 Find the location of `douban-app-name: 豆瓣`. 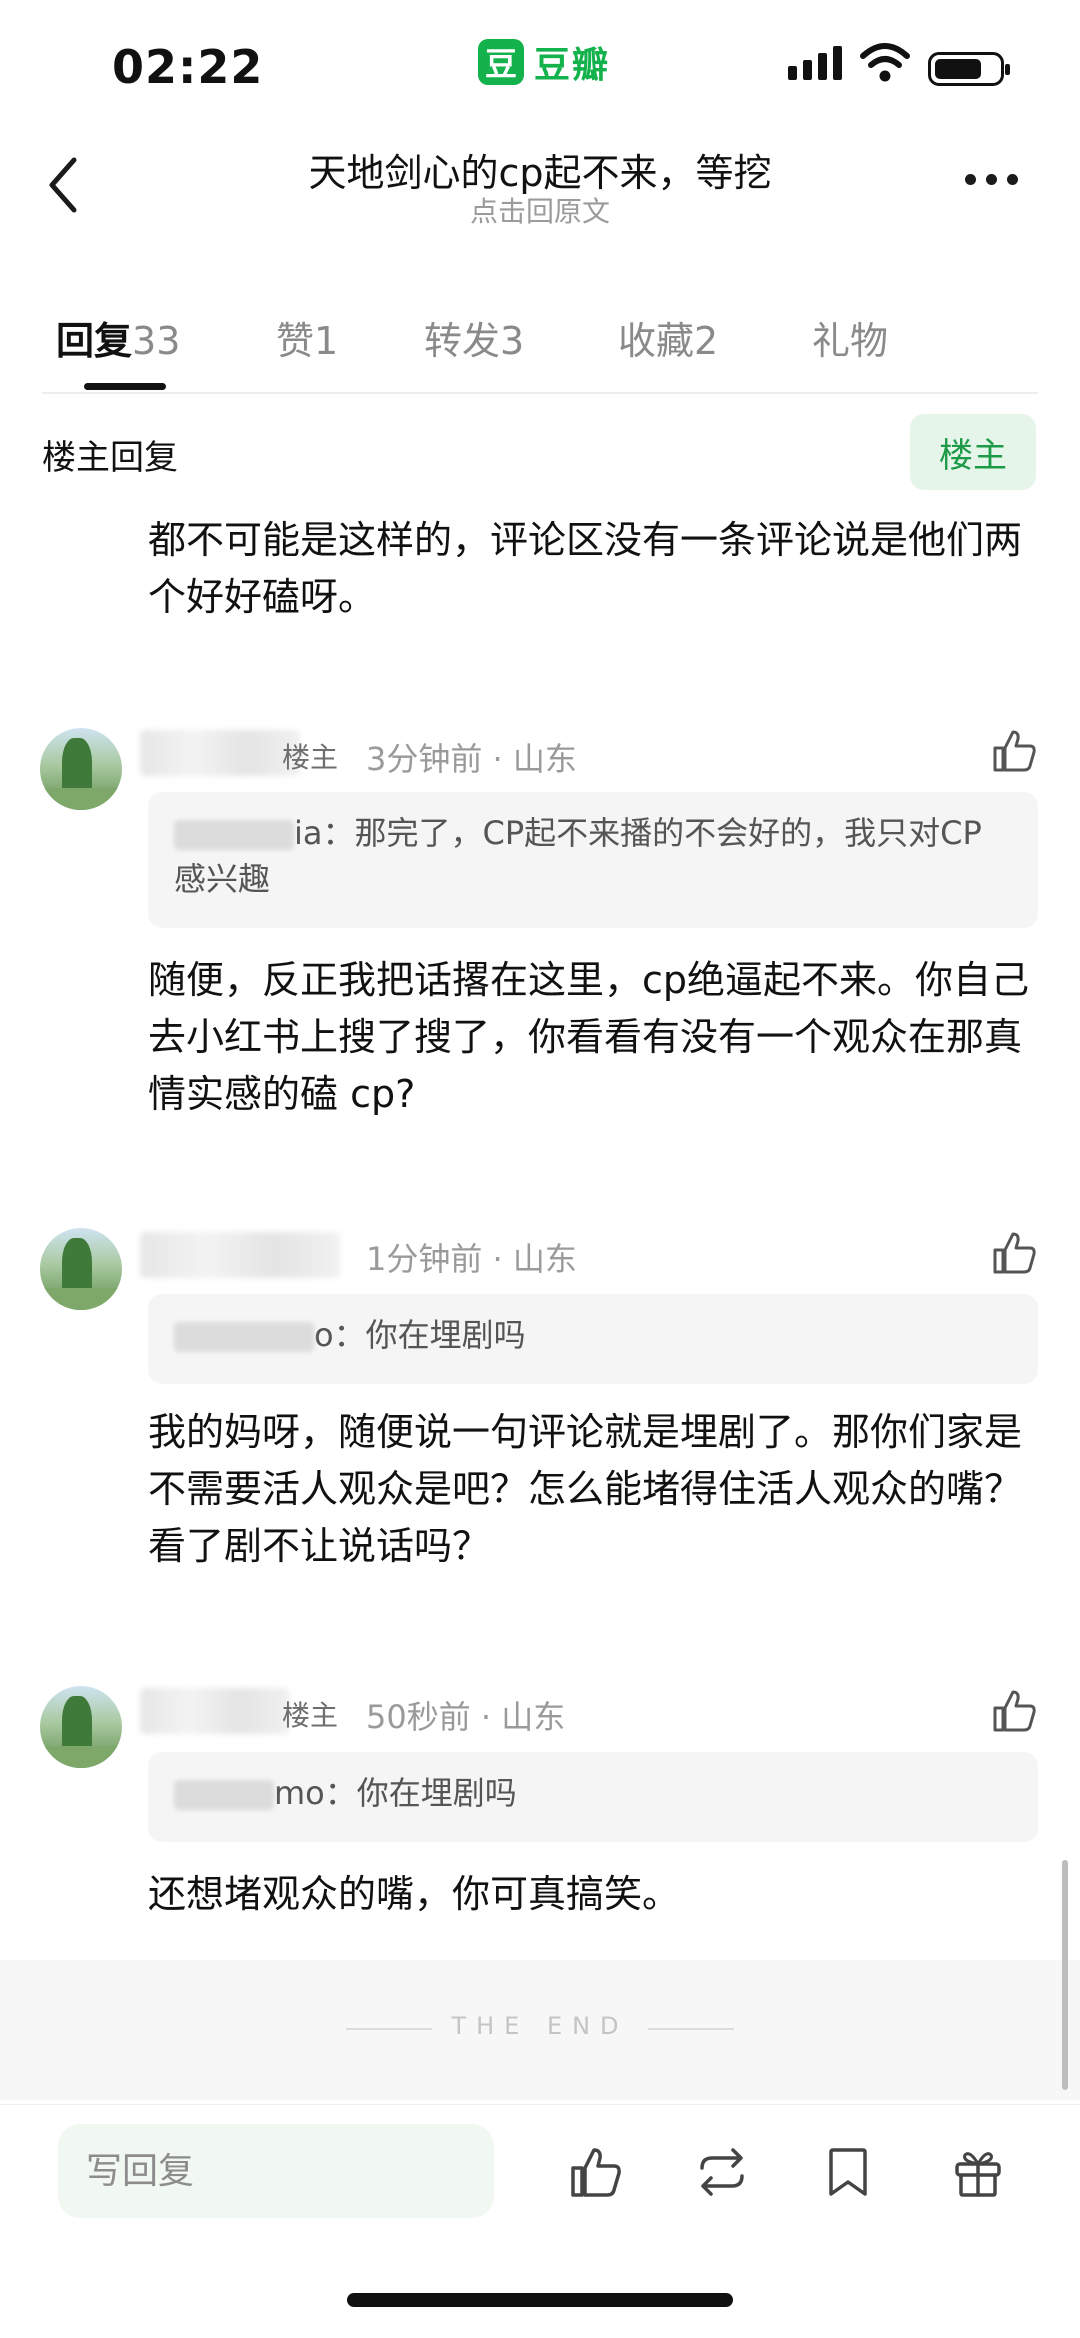

douban-app-name: 豆瓣 is located at coordinates (572, 65).